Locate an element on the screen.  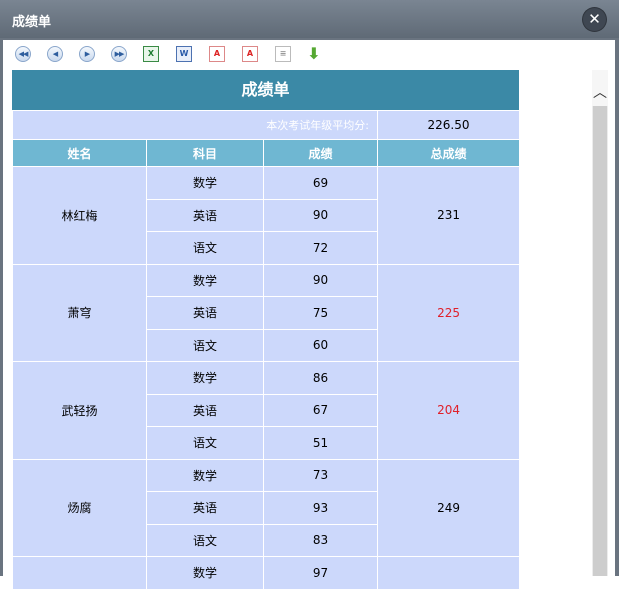
table-row: 数学 97 is located at coordinates (266, 573).